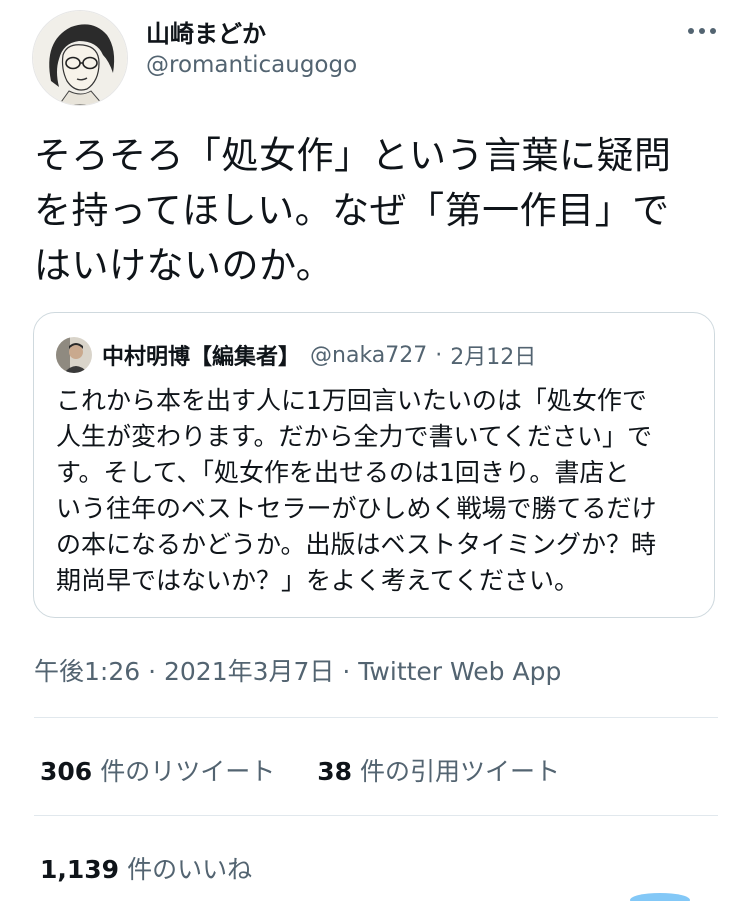 The height and width of the screenshot is (901, 750). I want to click on more-dots-icon, so click(702, 31).